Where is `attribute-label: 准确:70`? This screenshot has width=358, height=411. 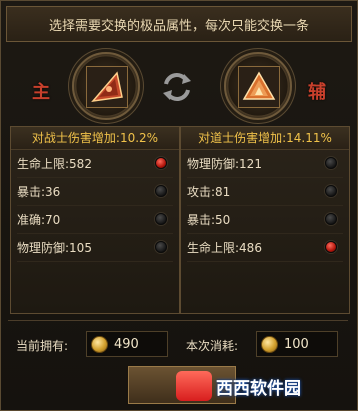 attribute-label: 准确:70 is located at coordinates (39, 220).